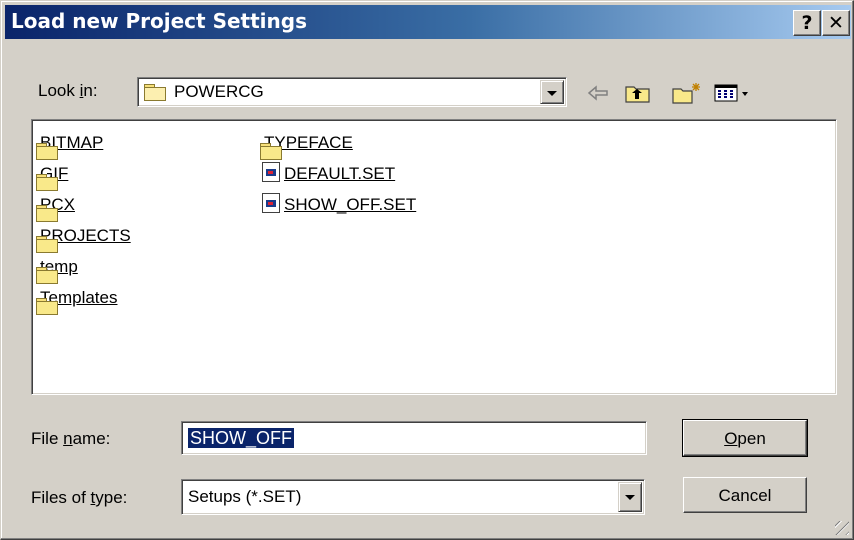  What do you see at coordinates (71, 438) in the screenshot?
I see `file-name-label: File name:` at bounding box center [71, 438].